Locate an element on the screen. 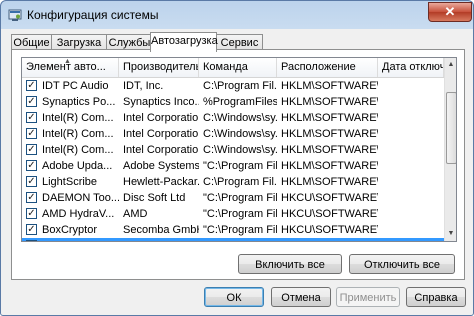 Image resolution: width=474 pixels, height=316 pixels. vertical-scrollbar: ▲ ▼ is located at coordinates (450, 149).